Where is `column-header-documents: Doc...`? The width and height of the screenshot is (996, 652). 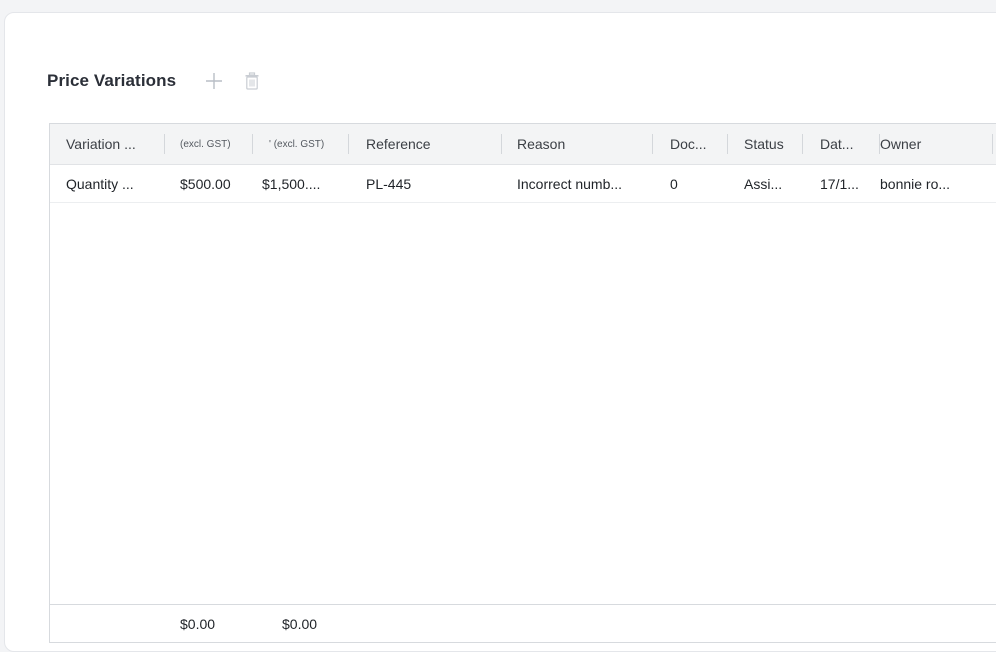 column-header-documents: Doc... is located at coordinates (698, 144).